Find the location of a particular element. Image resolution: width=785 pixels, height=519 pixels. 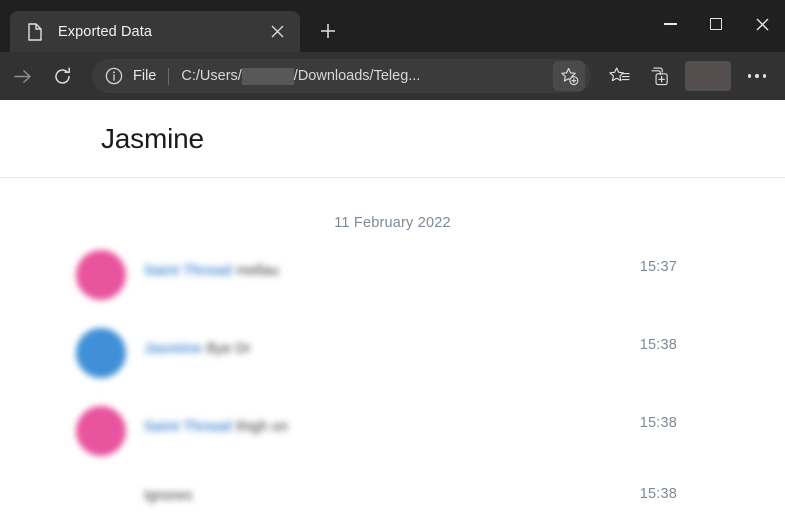

date-divider: 11 February 2022 is located at coordinates (392, 223).